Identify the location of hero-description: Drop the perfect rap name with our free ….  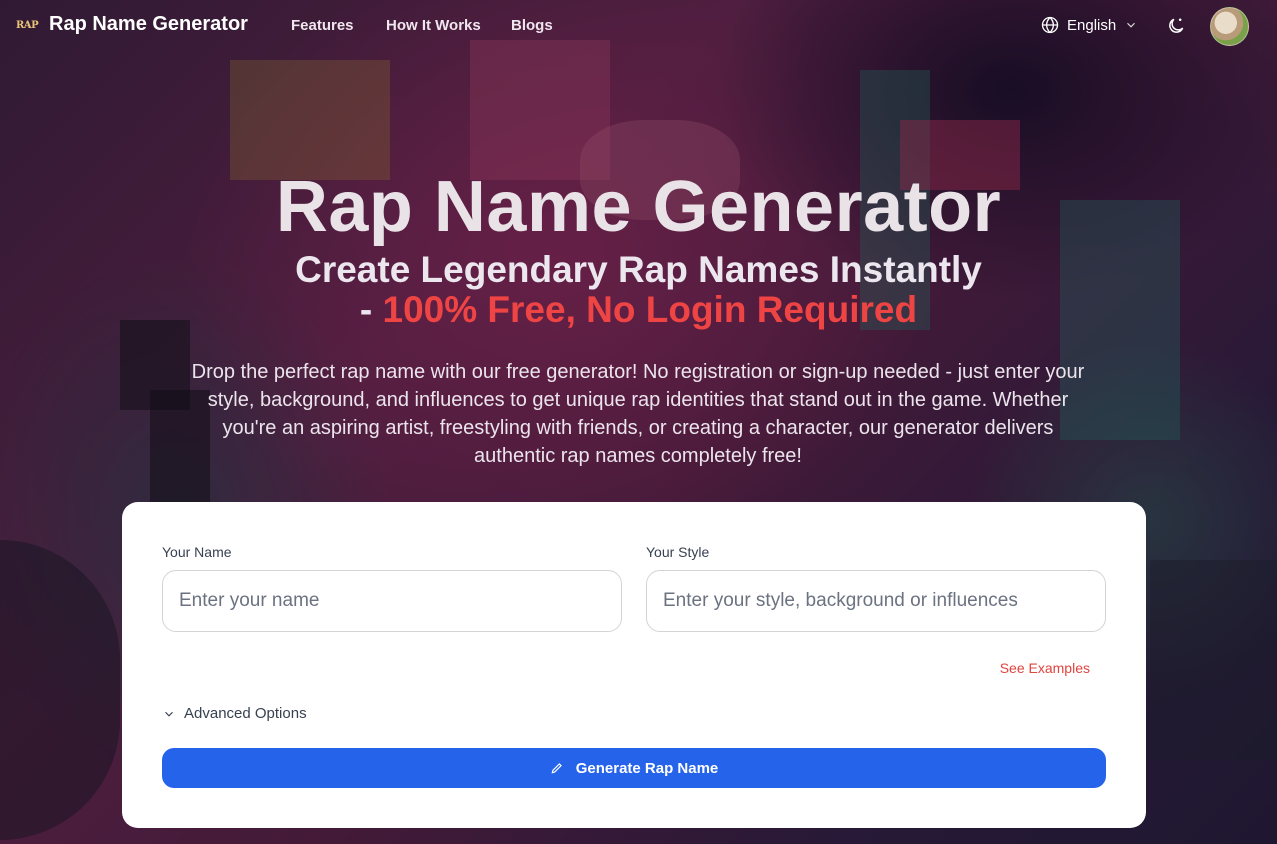
(638, 414).